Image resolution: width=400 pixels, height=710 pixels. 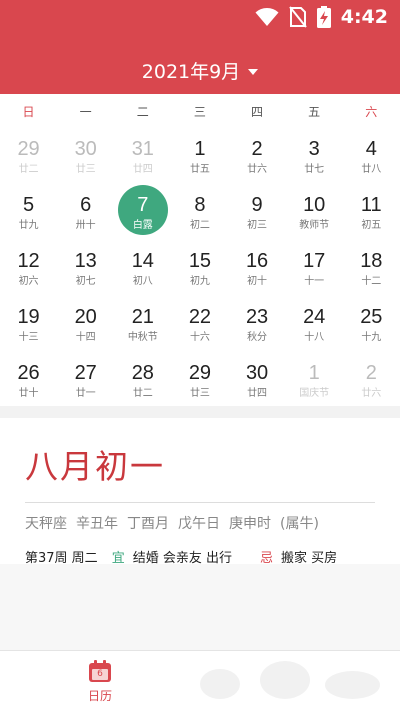 I want to click on day-cell: 25 十九, so click(x=371, y=324).